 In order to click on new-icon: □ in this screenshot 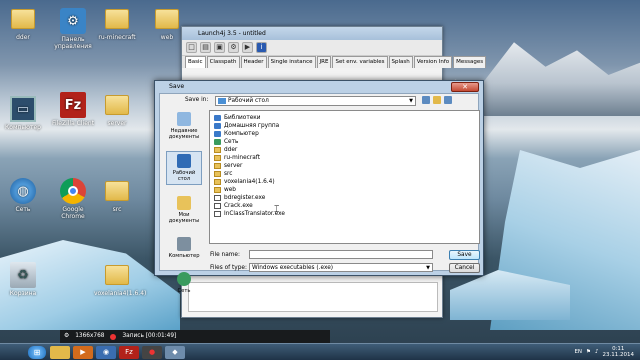, I will do `click(191, 47)`.